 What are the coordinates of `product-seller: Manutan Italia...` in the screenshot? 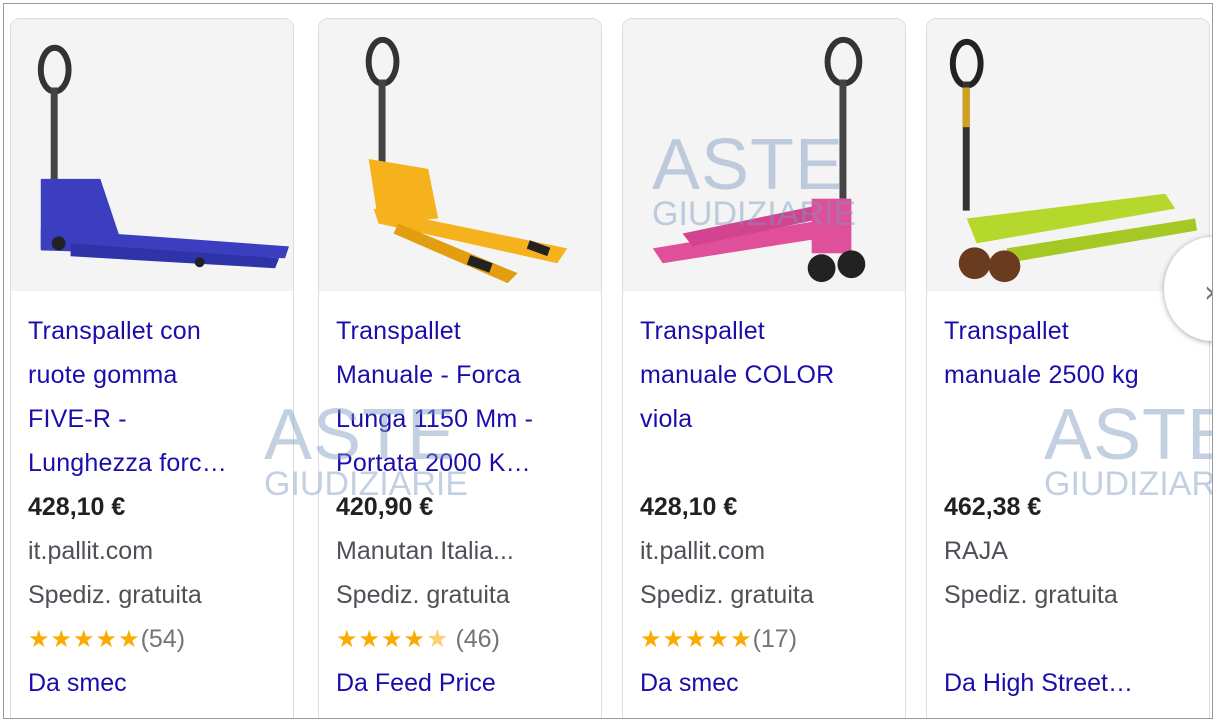 It's located at (425, 551).